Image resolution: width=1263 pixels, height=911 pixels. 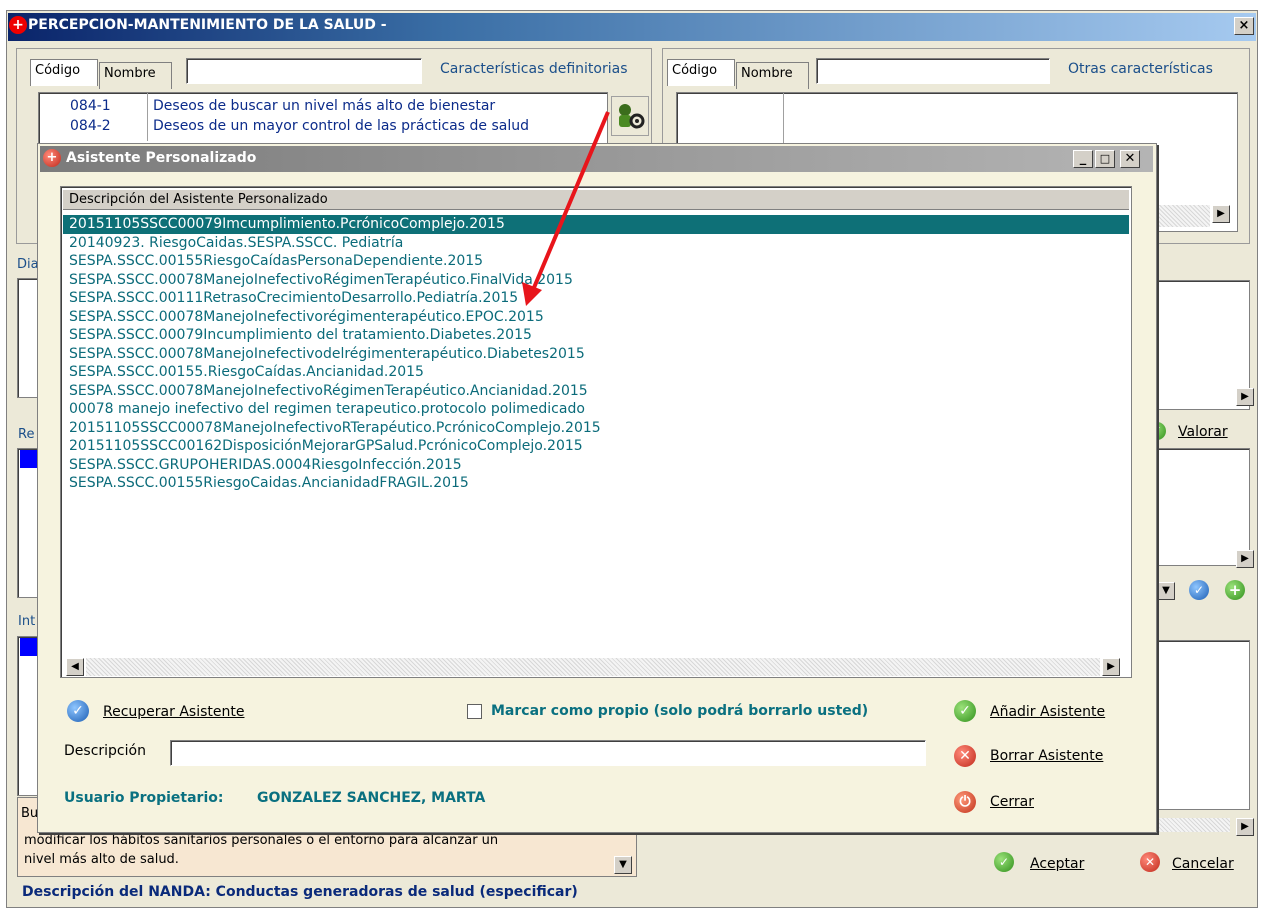 I want to click on interventions-list-edge, so click(x=28, y=716).